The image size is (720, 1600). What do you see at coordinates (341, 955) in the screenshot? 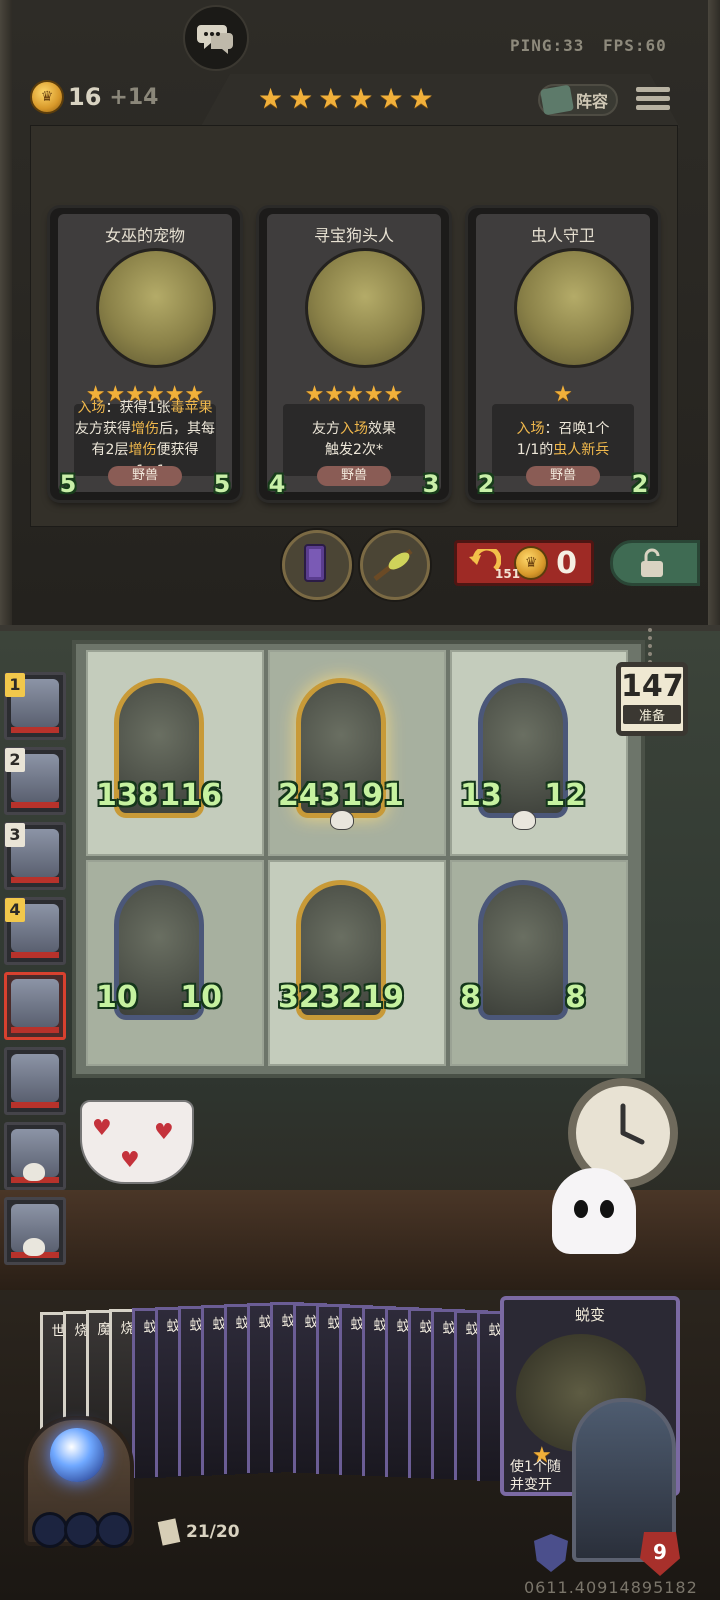
I see `board-unit: 323 219` at bounding box center [341, 955].